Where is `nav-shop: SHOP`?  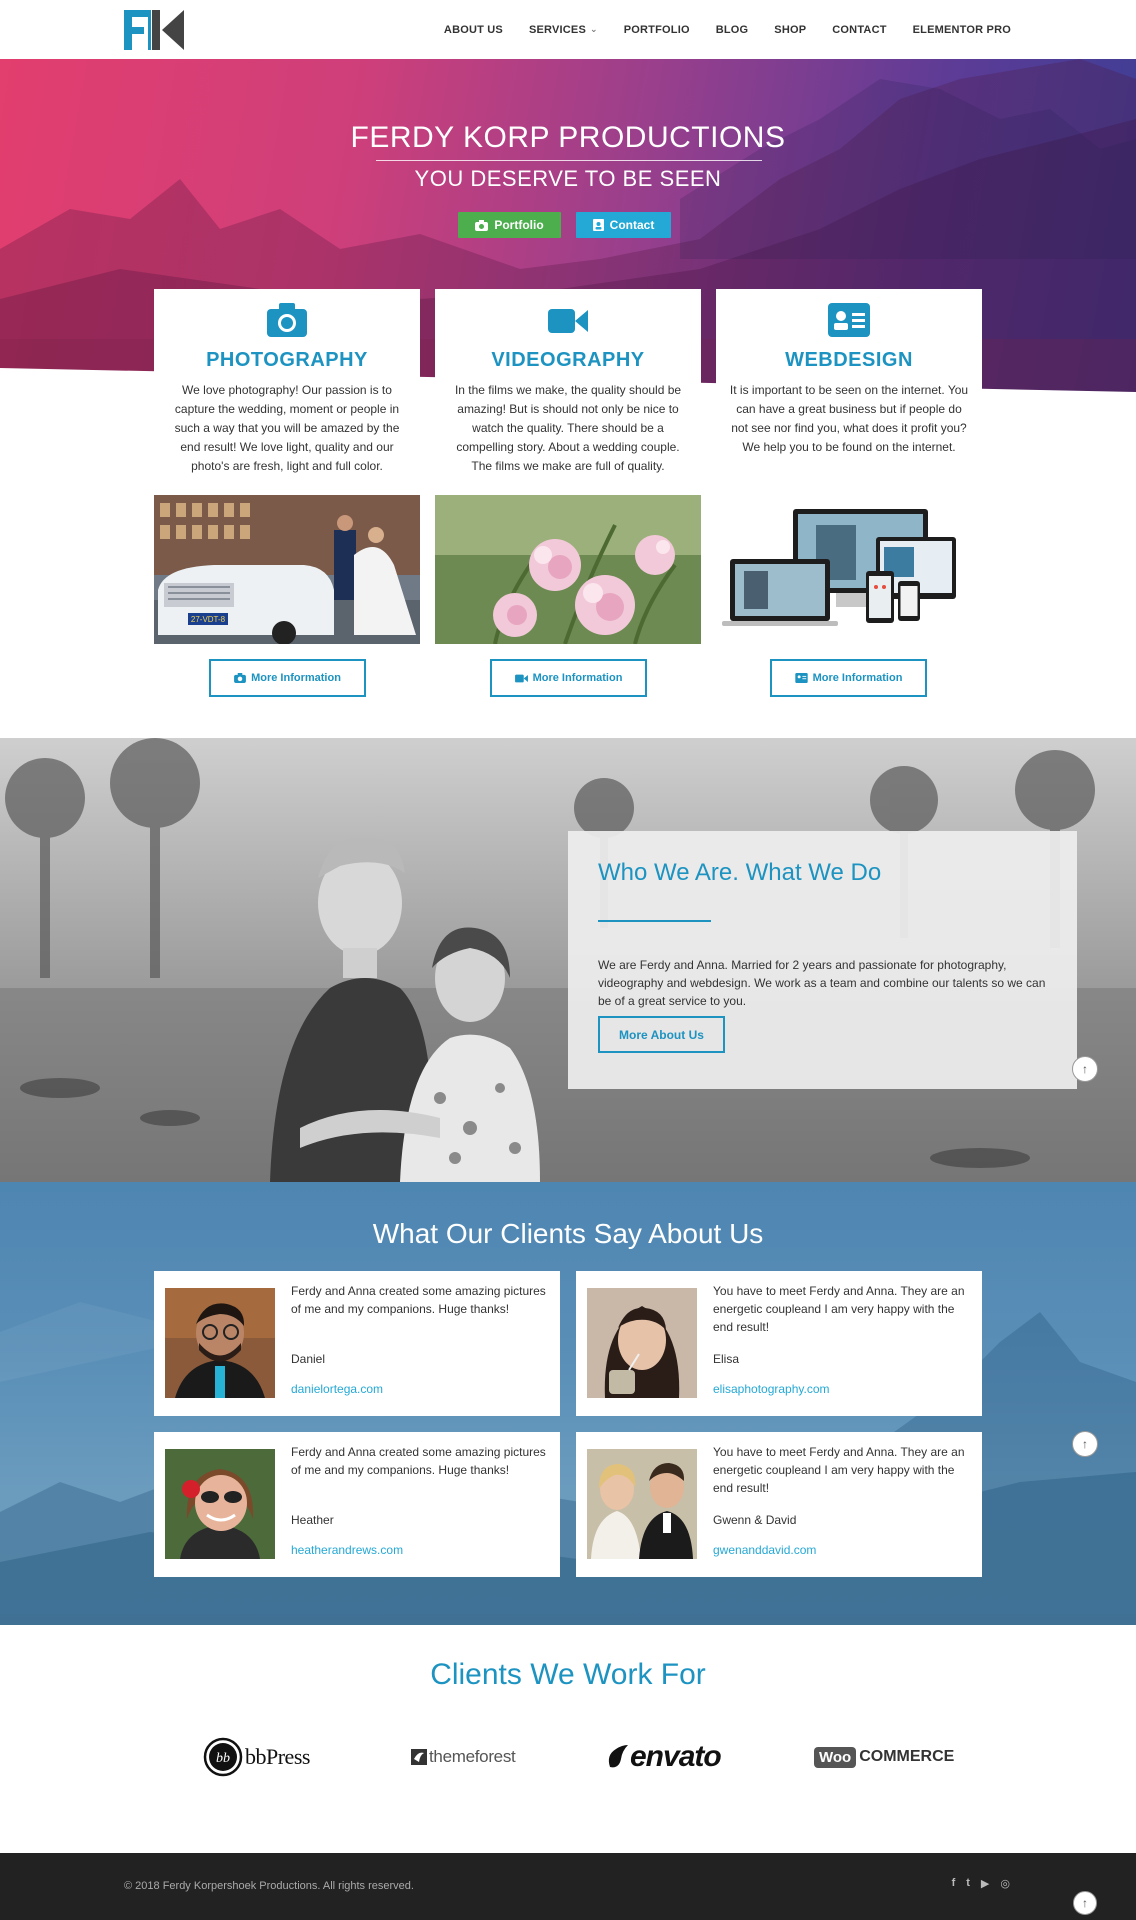
nav-shop: SHOP is located at coordinates (790, 30).